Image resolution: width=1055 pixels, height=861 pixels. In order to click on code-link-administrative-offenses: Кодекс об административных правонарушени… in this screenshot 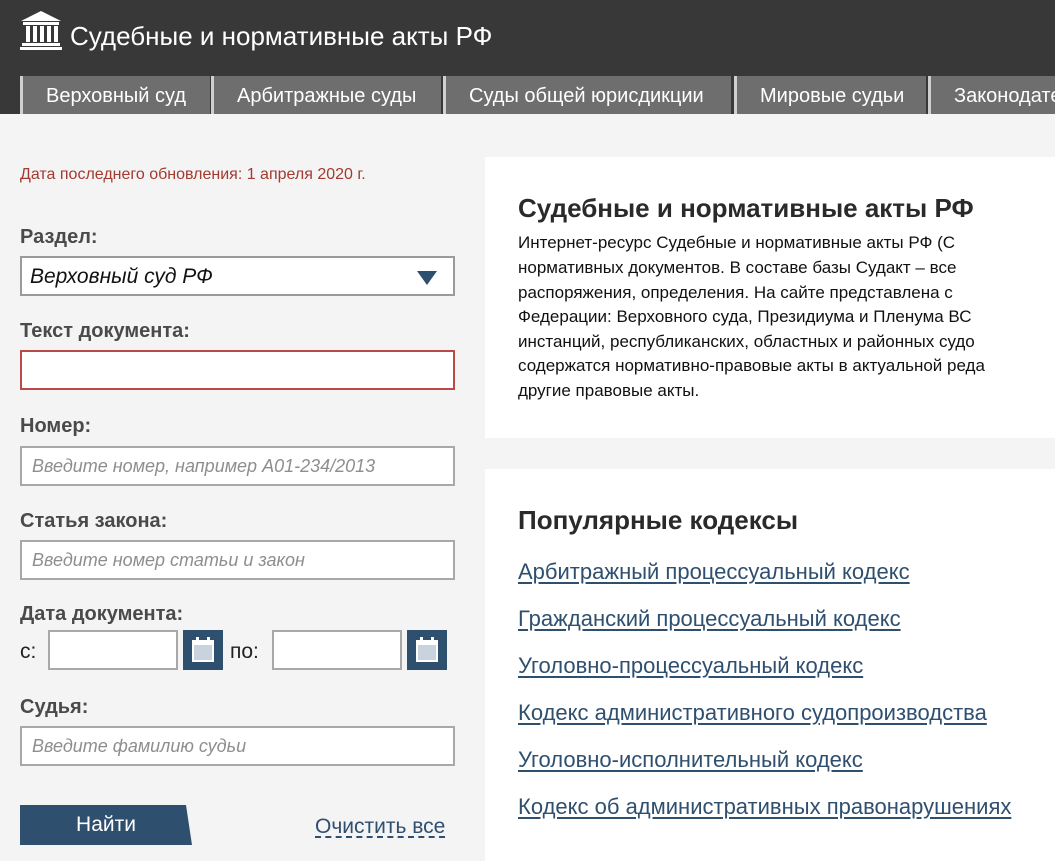, I will do `click(764, 807)`.